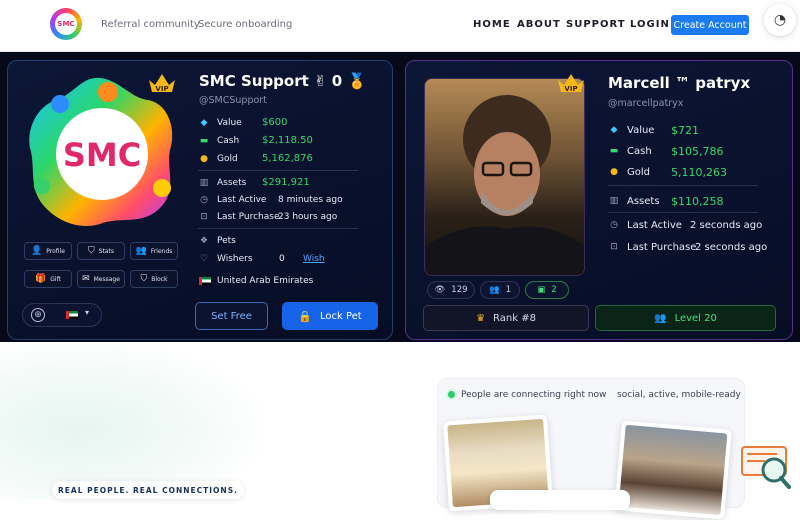 This screenshot has width=800, height=520. I want to click on create-account-button: Create Account, so click(710, 25).